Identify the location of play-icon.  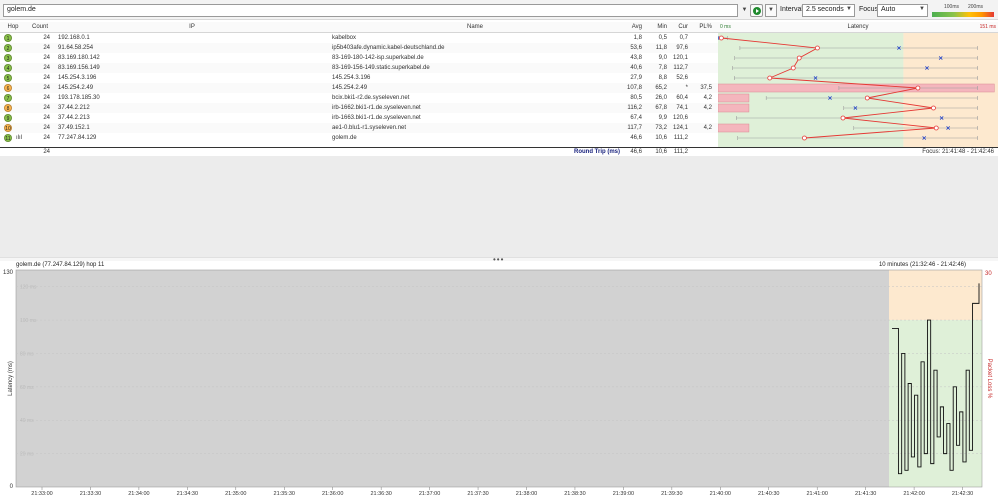
(757, 11).